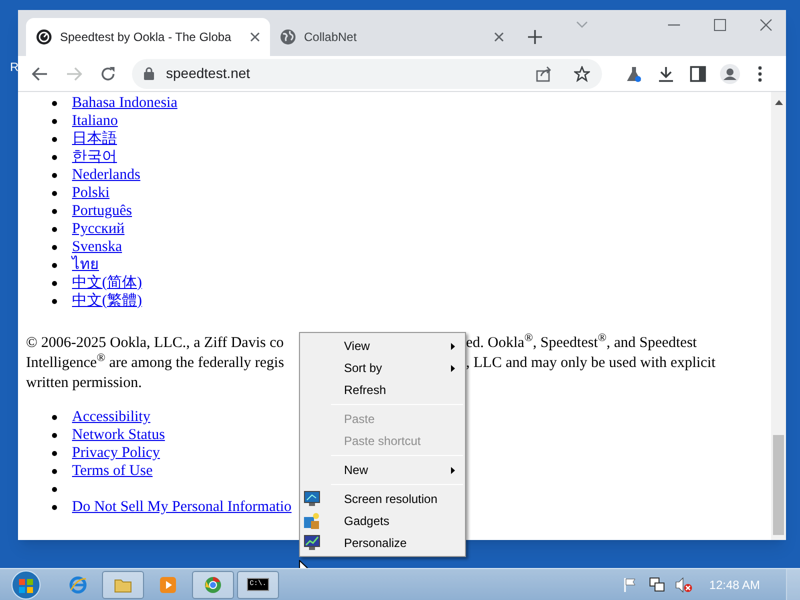 This screenshot has width=800, height=600. I want to click on scrollbar, so click(778, 316).